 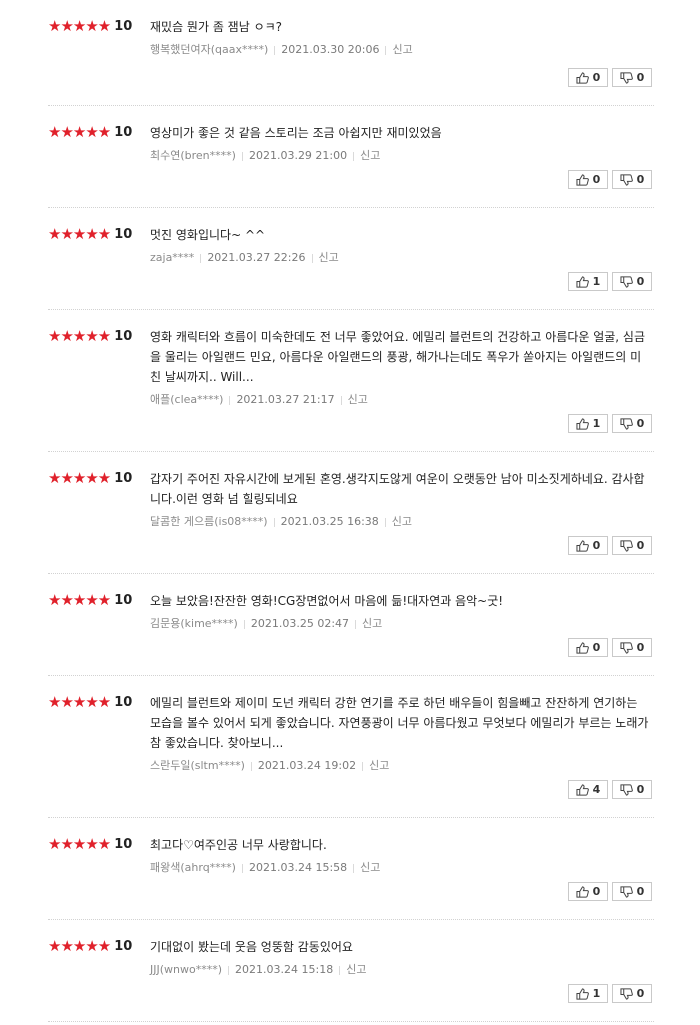 I want to click on like-count: 4, so click(x=596, y=789).